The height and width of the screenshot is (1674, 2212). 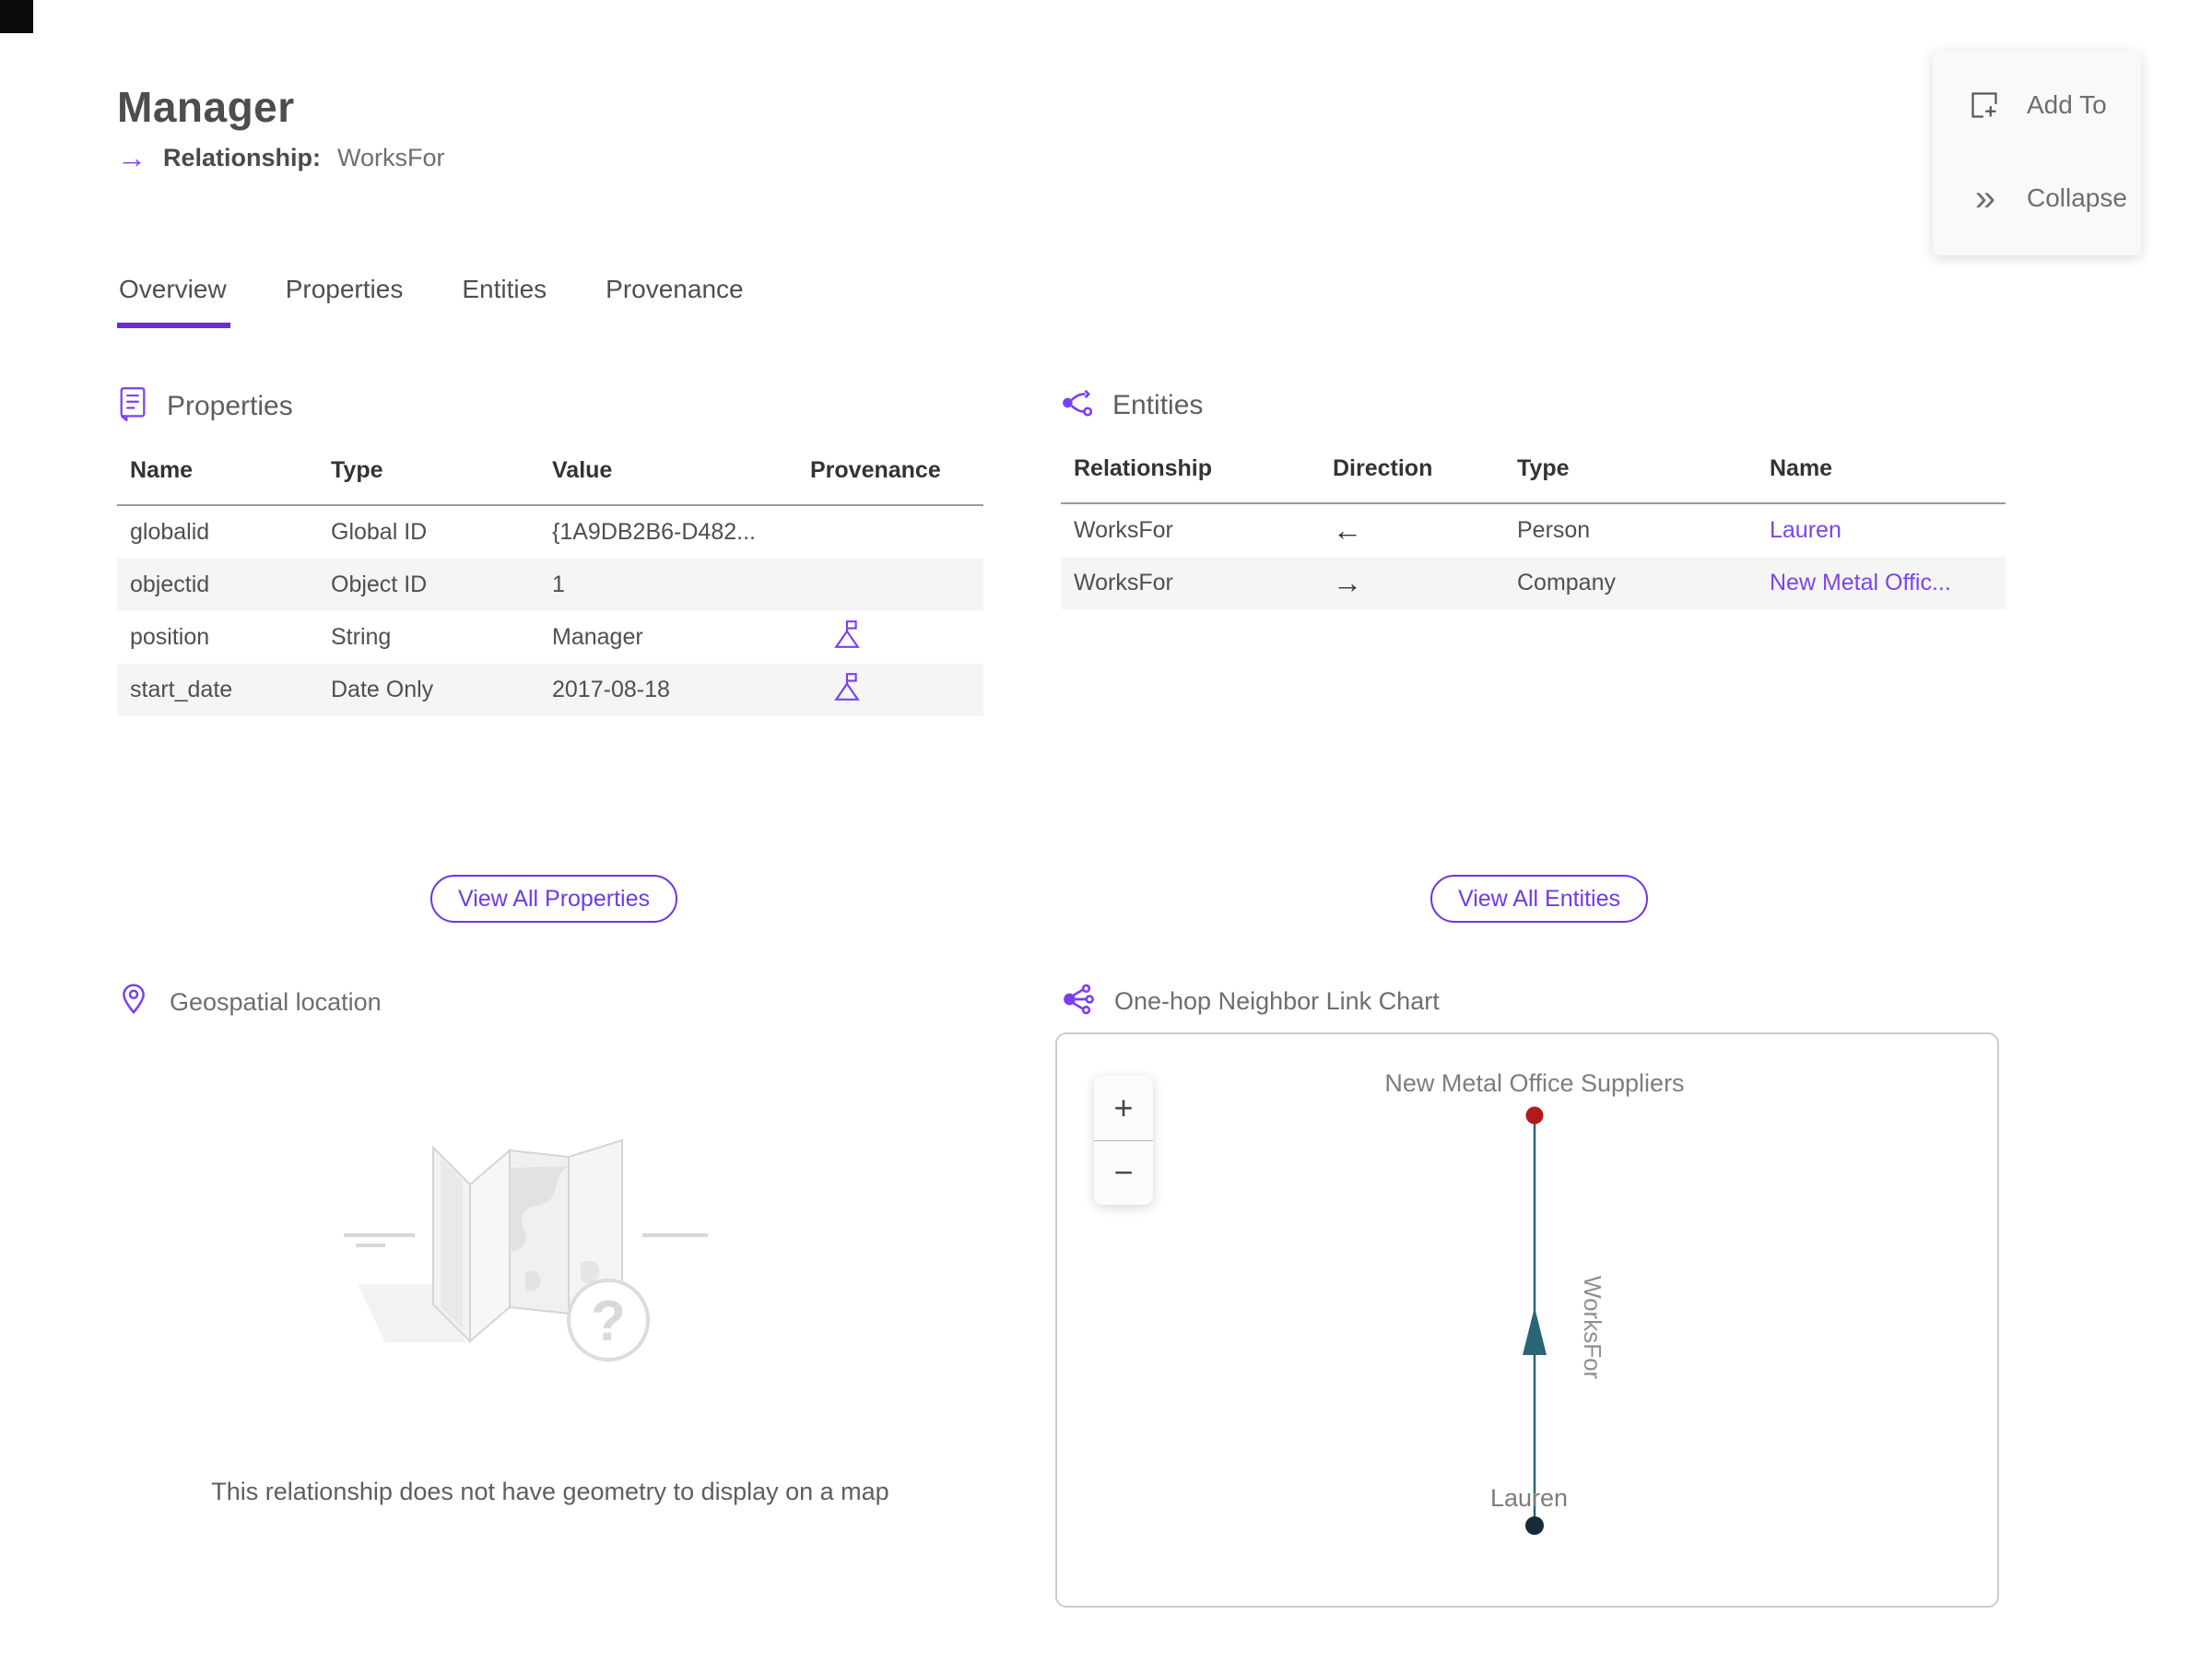 I want to click on entity-type: Person, so click(x=1554, y=530).